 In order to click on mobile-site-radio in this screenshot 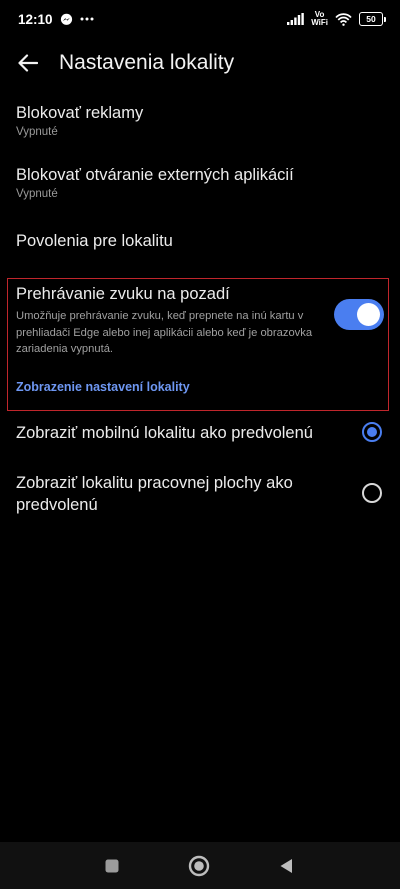, I will do `click(372, 432)`.